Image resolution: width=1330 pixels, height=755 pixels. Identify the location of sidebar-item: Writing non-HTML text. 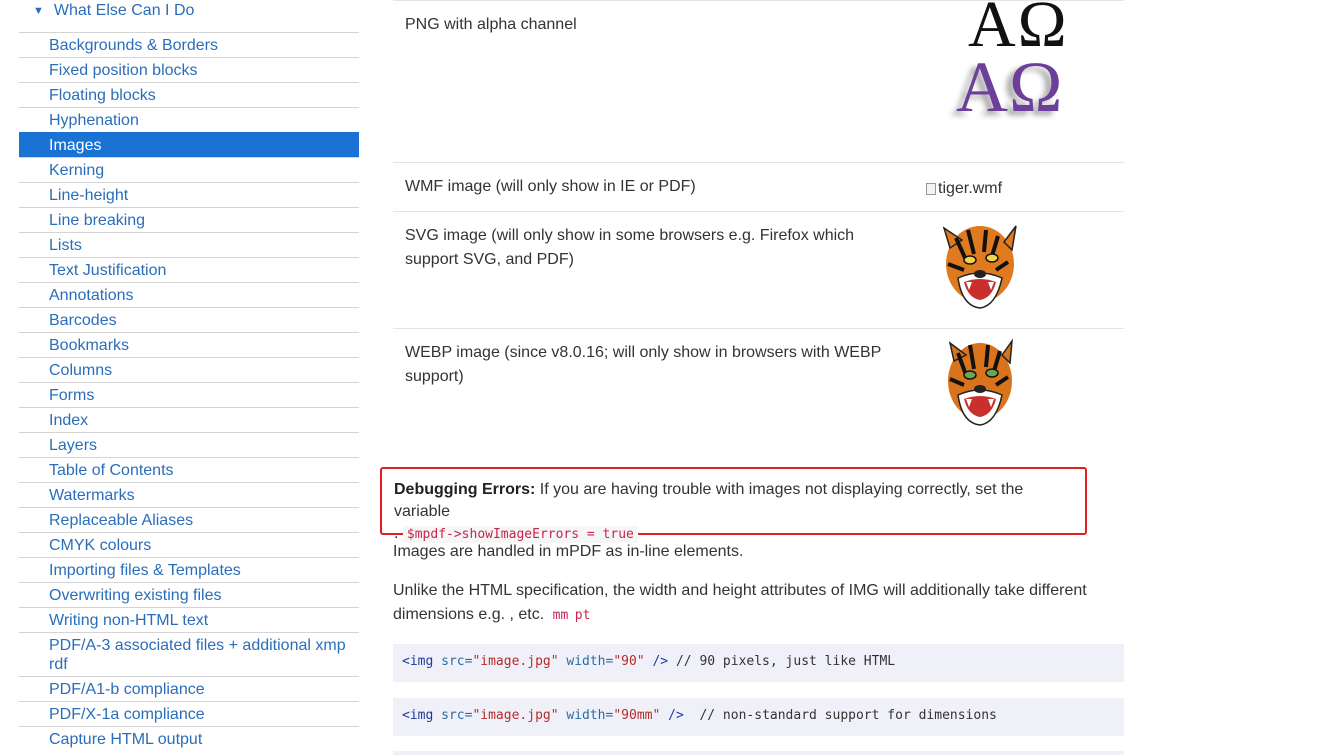
(189, 619).